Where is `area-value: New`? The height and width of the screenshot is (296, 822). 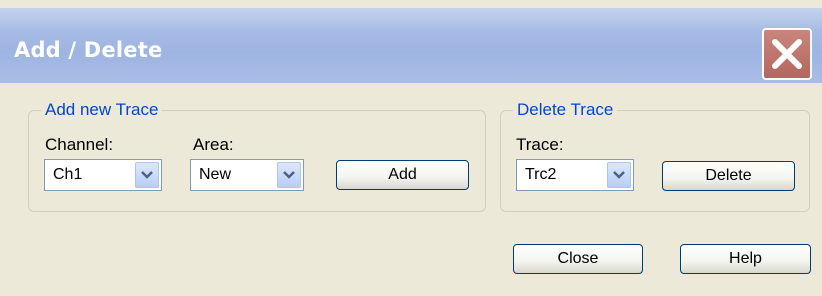 area-value: New is located at coordinates (215, 174).